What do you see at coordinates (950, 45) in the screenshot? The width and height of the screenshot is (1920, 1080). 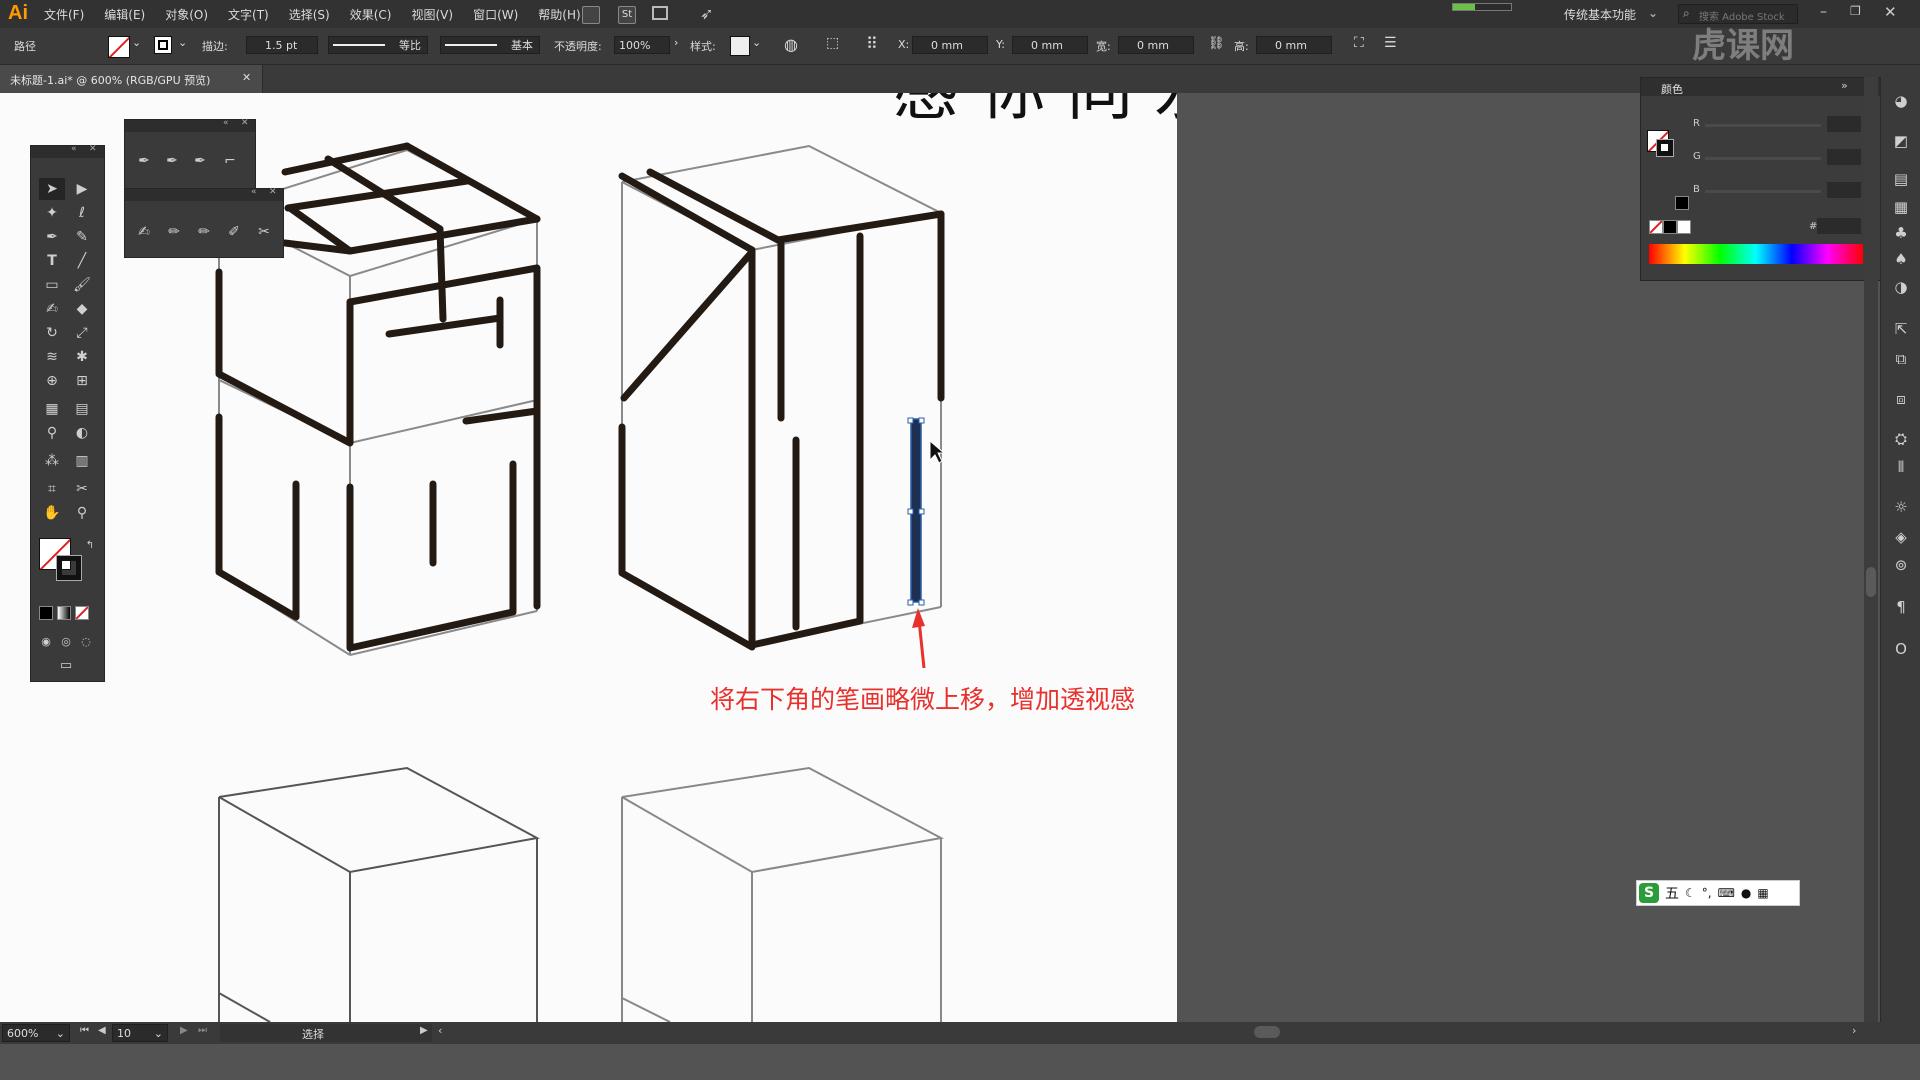 I see `x-input: 0 mm` at bounding box center [950, 45].